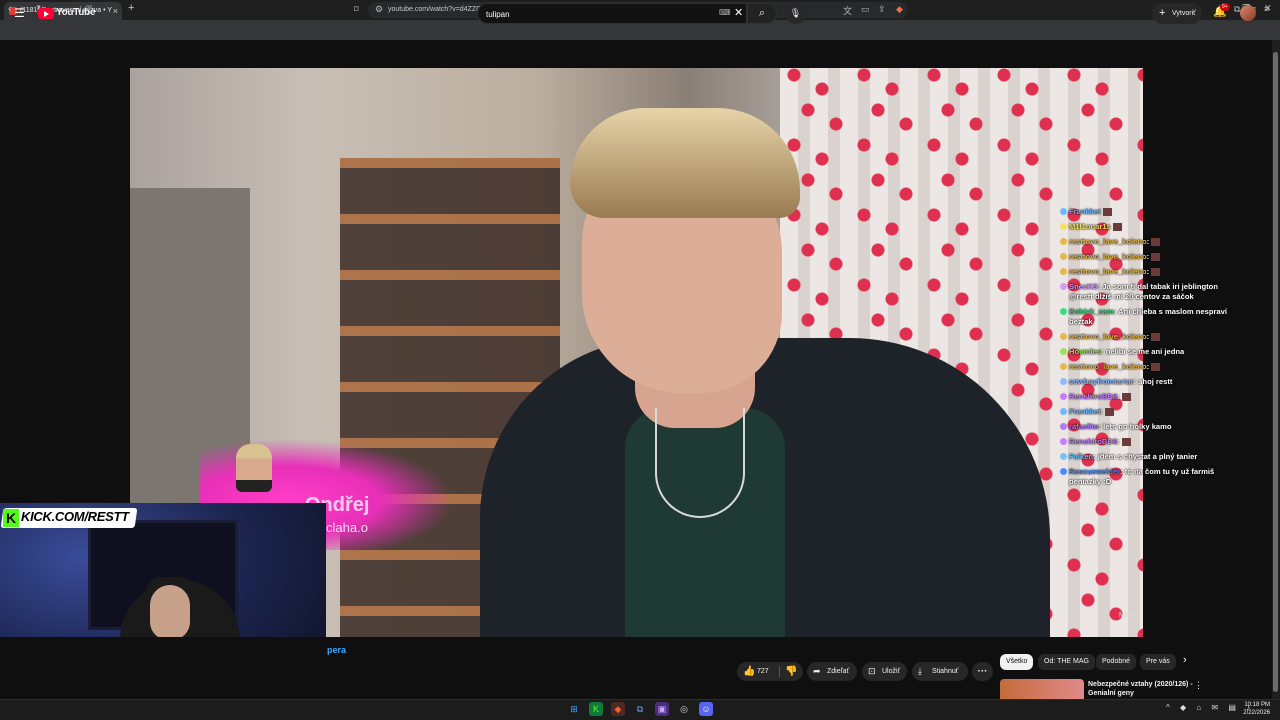 This screenshot has width=1280, height=720. What do you see at coordinates (1153, 381) in the screenshot?
I see `chat-text: : ahoj restt` at bounding box center [1153, 381].